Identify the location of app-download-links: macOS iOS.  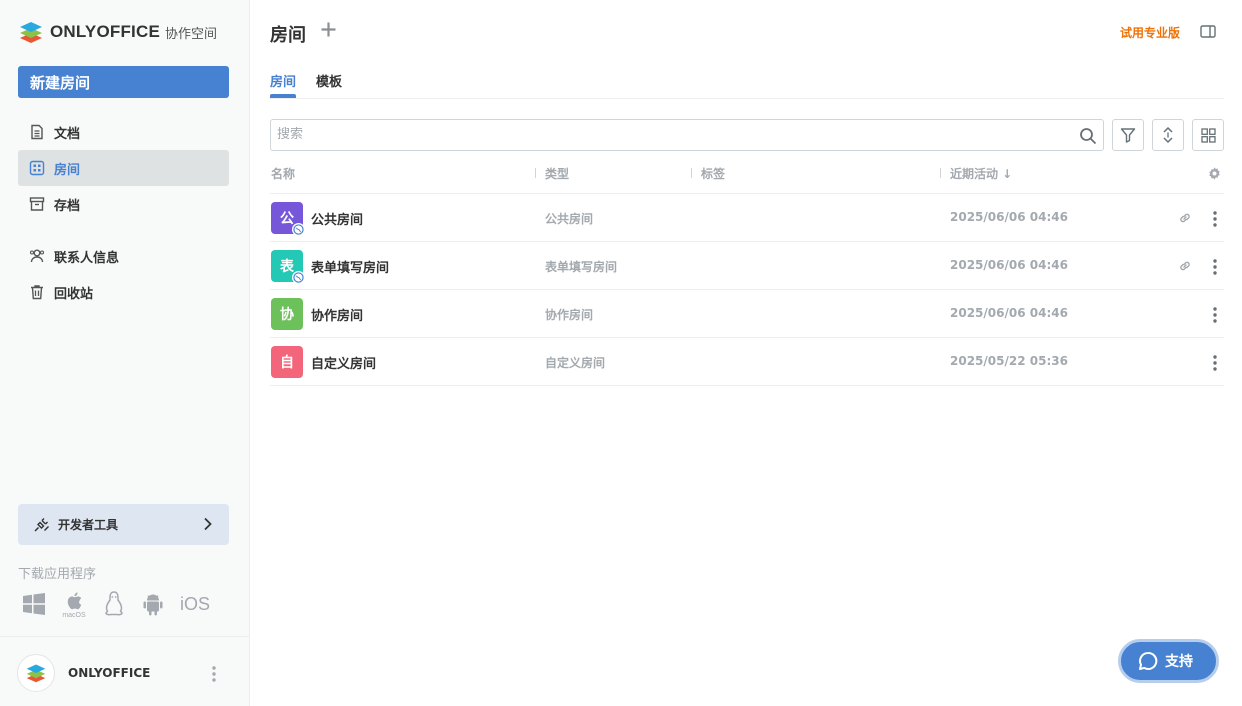
(116, 604).